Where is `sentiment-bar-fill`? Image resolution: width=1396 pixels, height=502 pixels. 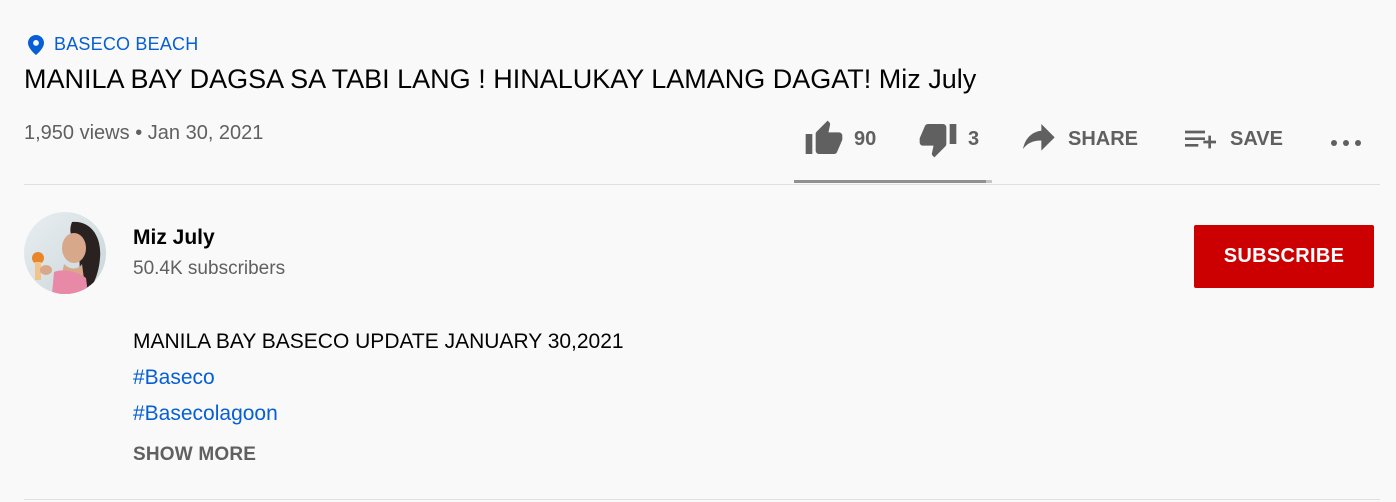
sentiment-bar-fill is located at coordinates (890, 181).